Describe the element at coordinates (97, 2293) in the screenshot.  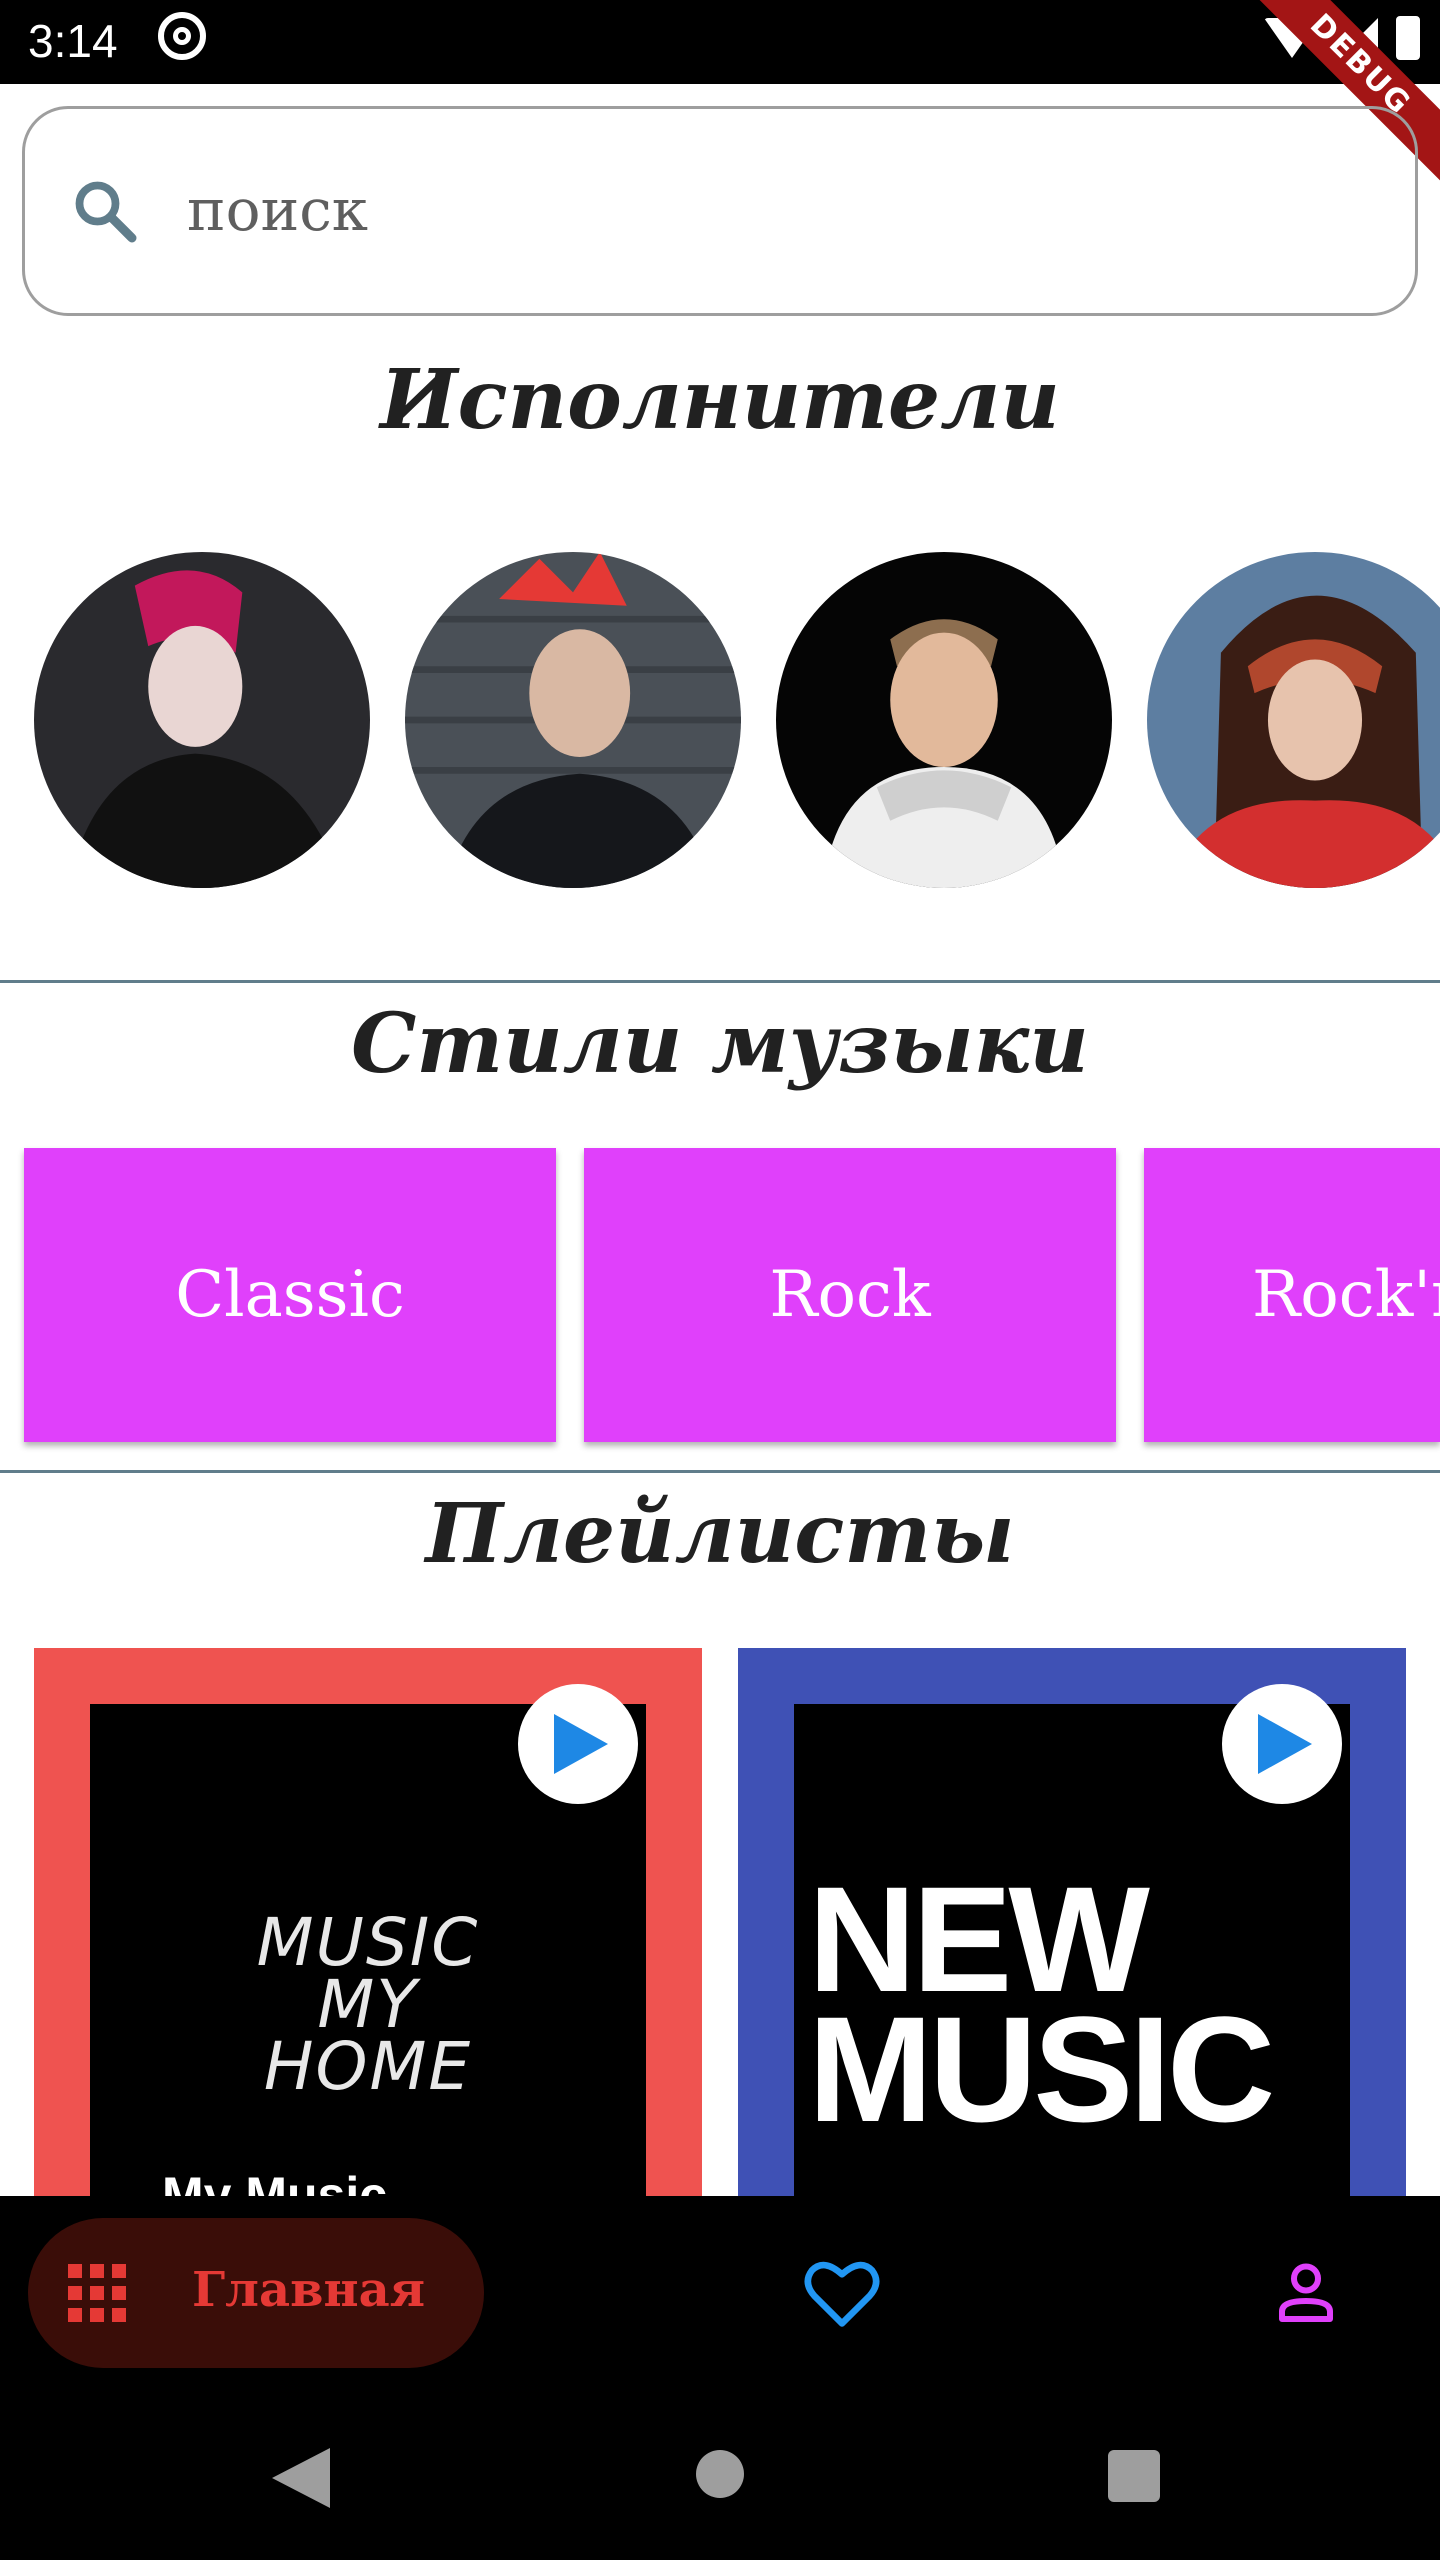
I see `grid-icon` at that location.